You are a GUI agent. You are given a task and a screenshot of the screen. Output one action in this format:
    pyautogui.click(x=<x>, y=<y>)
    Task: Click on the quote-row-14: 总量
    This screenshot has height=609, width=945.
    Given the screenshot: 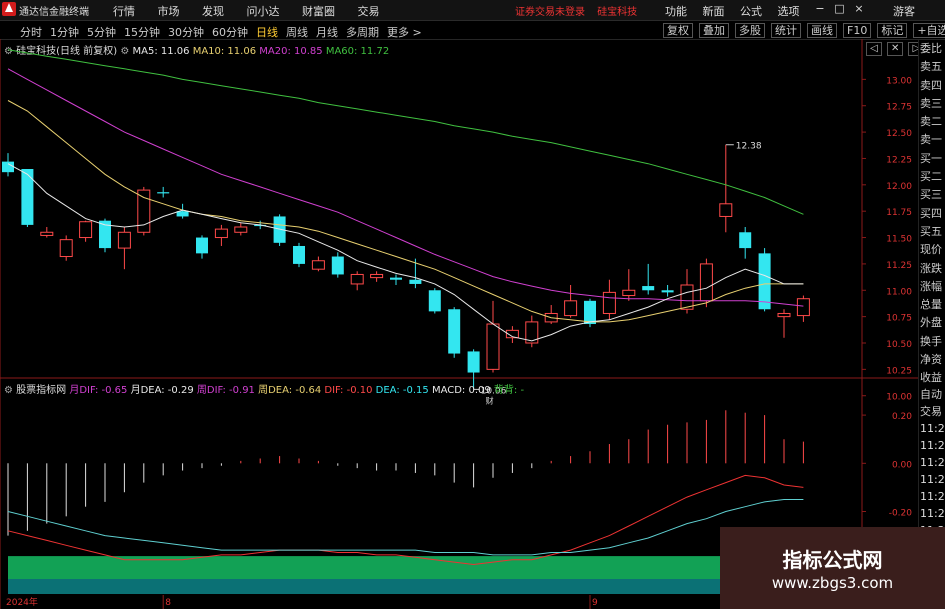 What is the action you would take?
    pyautogui.click(x=932, y=305)
    